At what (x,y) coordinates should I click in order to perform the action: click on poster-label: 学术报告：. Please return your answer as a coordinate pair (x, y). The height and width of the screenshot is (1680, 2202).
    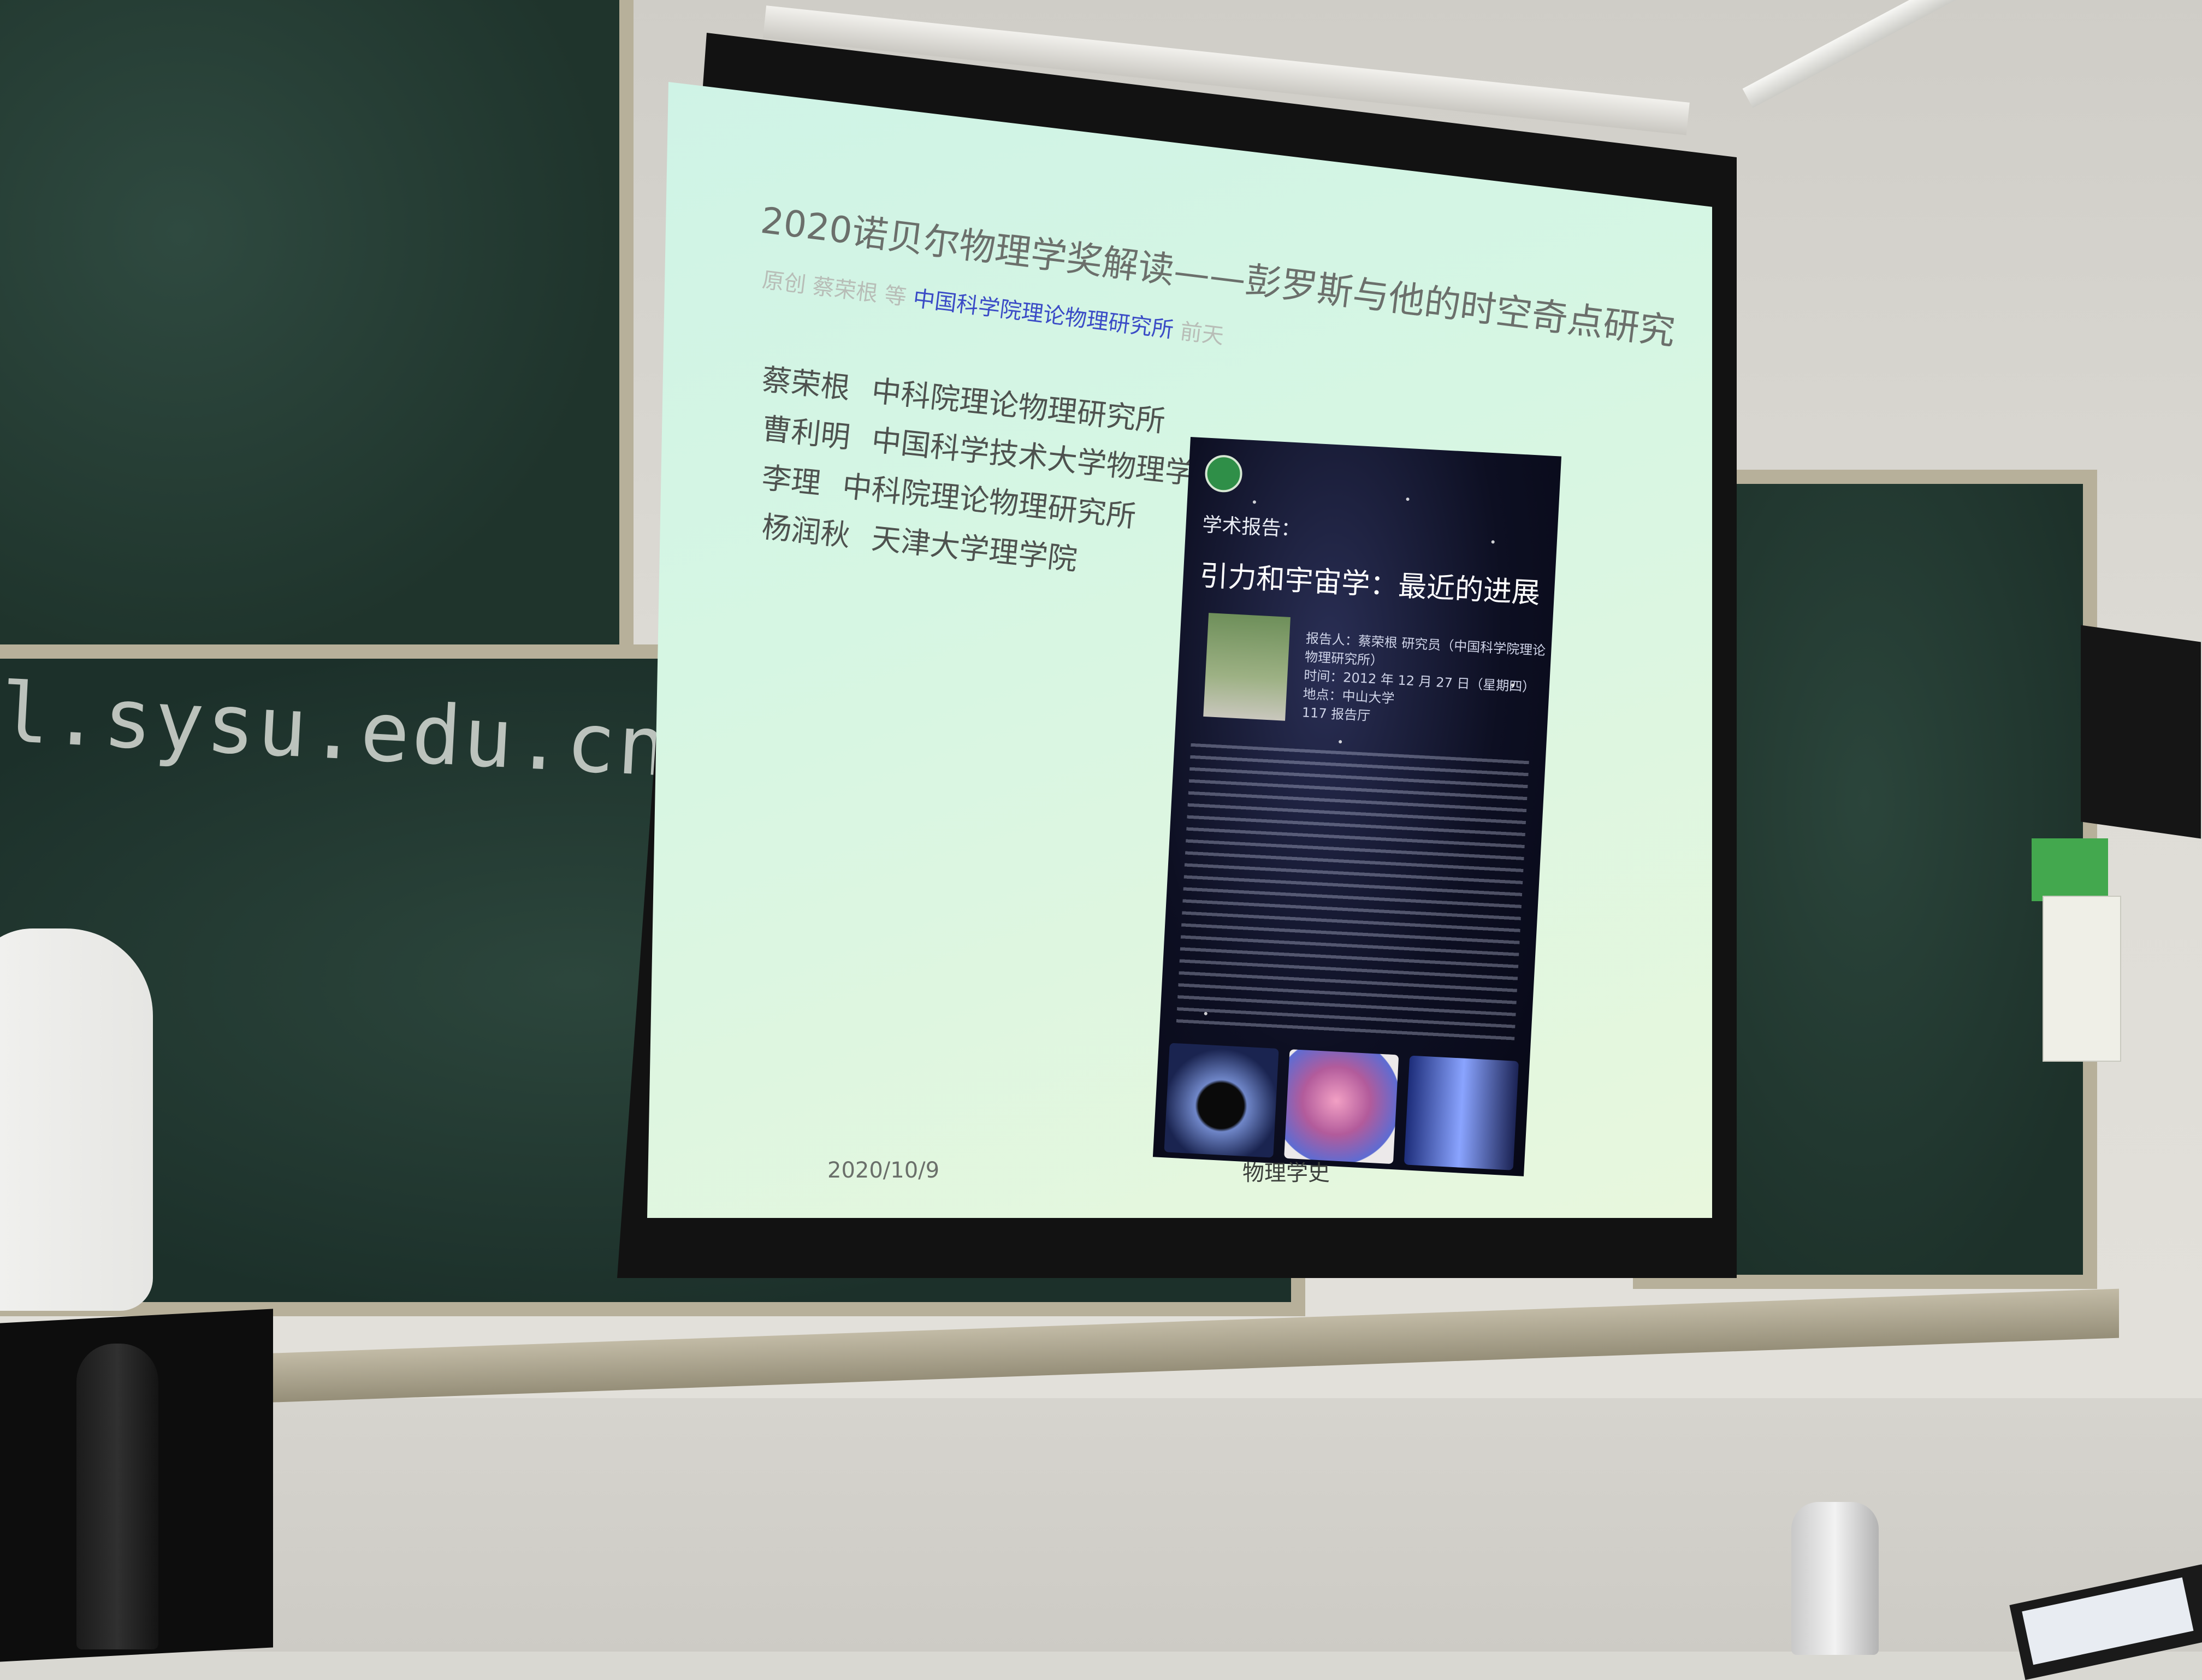
    Looking at the image, I should click on (1251, 527).